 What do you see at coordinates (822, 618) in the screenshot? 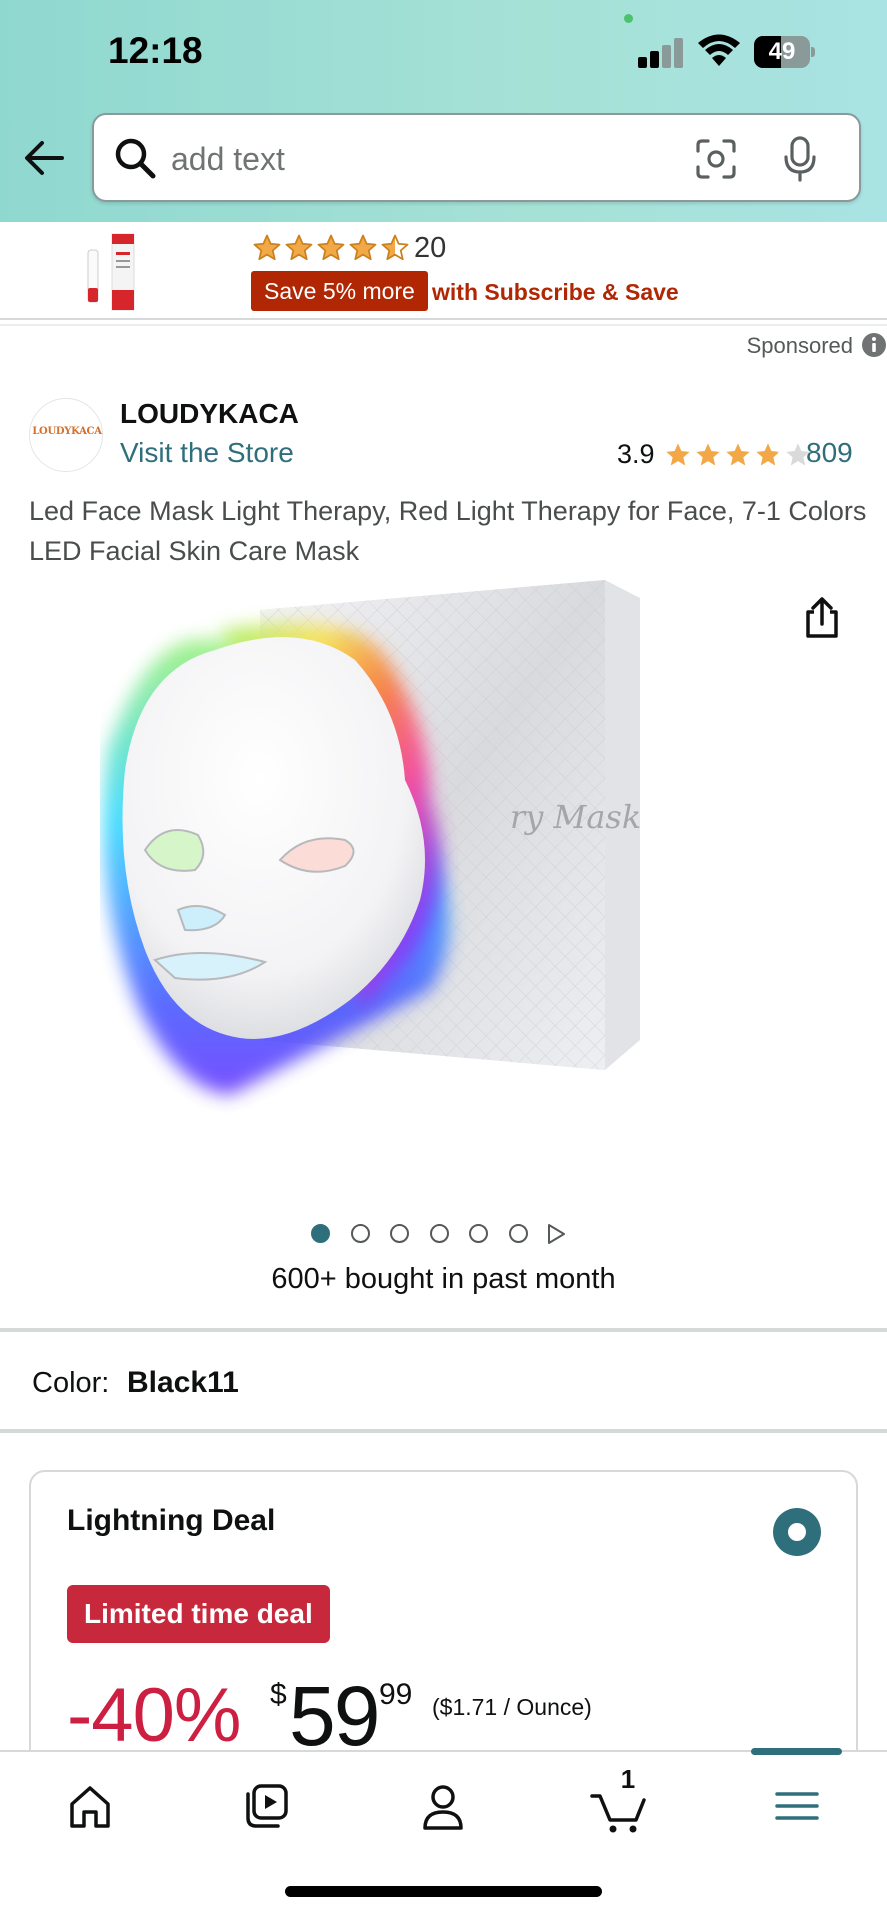
I see `share-icon` at bounding box center [822, 618].